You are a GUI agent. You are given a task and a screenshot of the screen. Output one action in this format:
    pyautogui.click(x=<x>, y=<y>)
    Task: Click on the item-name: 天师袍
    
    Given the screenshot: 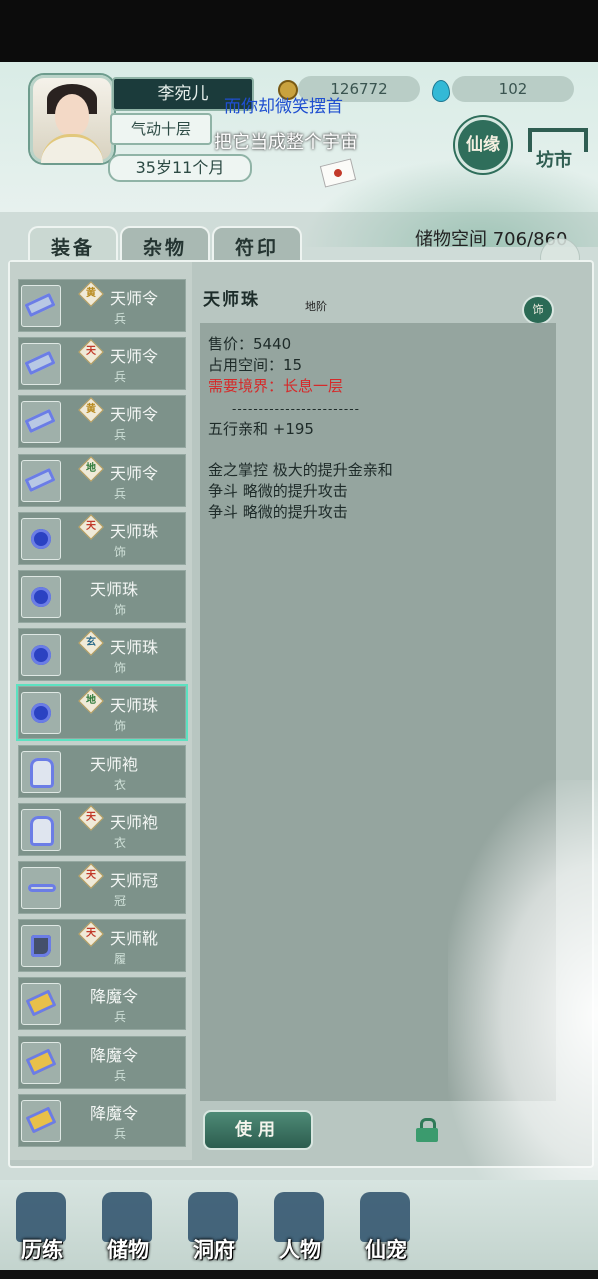 What is the action you would take?
    pyautogui.click(x=114, y=764)
    